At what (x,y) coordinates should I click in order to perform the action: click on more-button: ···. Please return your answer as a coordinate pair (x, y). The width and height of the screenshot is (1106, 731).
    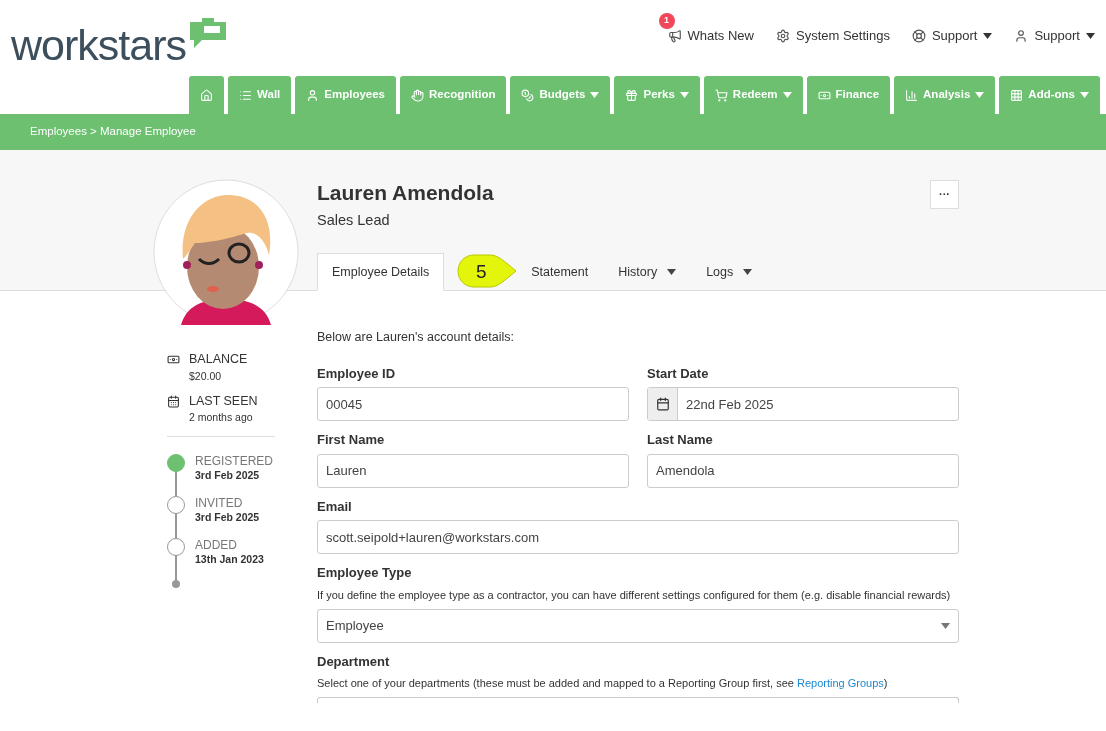
    Looking at the image, I should click on (944, 194).